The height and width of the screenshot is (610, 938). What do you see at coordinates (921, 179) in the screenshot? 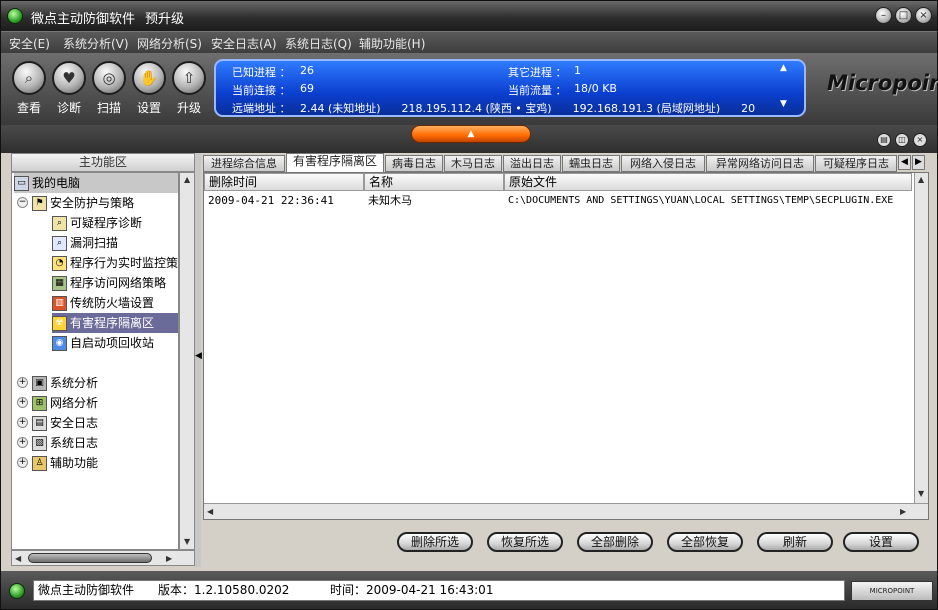
I see `list-scroll-up-icon: ▲` at bounding box center [921, 179].